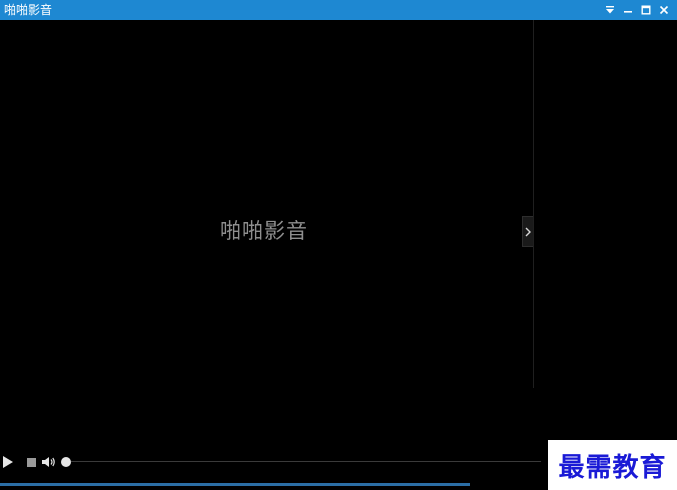 This screenshot has height=490, width=677. I want to click on close-icon, so click(664, 10).